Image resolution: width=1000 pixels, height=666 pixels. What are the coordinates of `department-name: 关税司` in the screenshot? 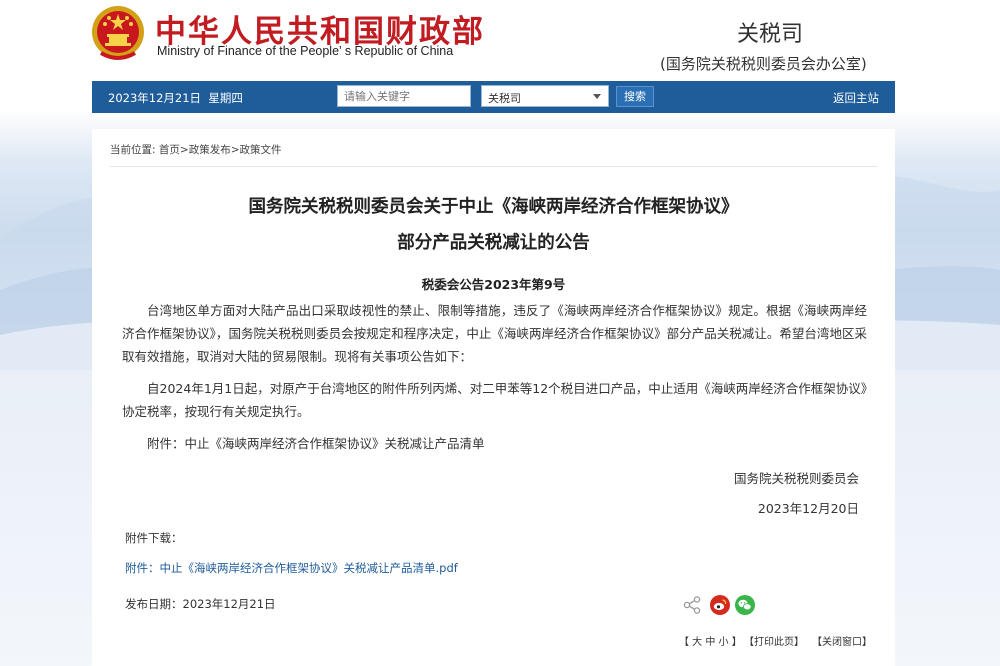 It's located at (770, 34).